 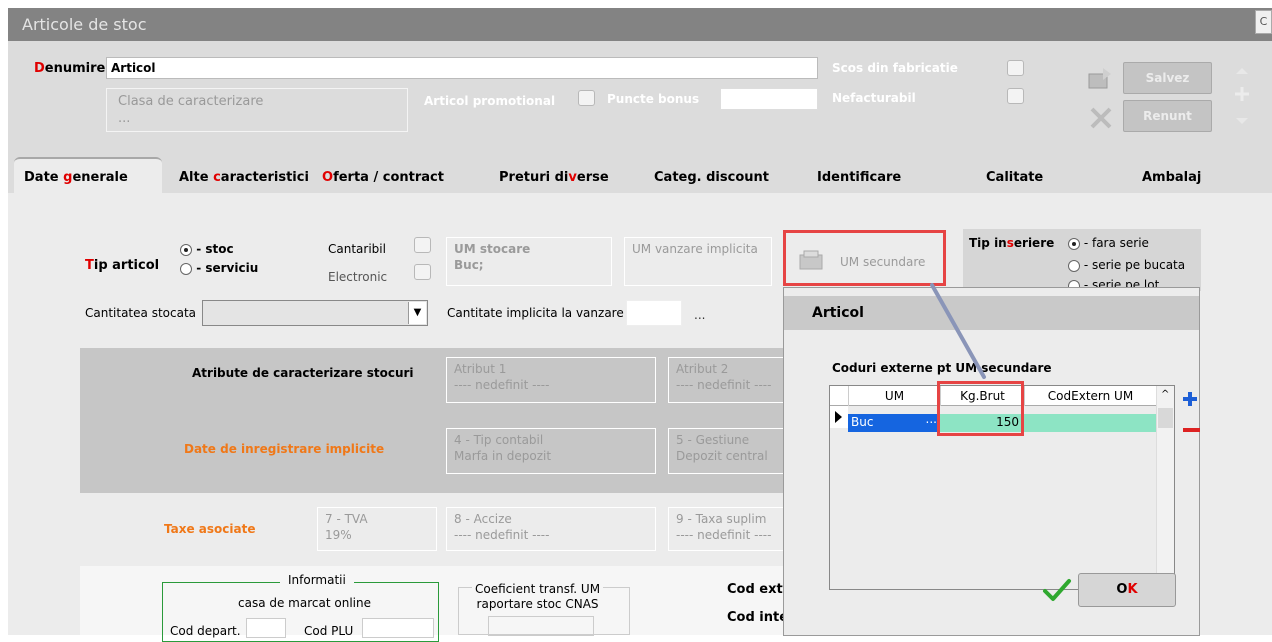 I want to click on cod-depart-label: Cod depart., so click(x=205, y=631).